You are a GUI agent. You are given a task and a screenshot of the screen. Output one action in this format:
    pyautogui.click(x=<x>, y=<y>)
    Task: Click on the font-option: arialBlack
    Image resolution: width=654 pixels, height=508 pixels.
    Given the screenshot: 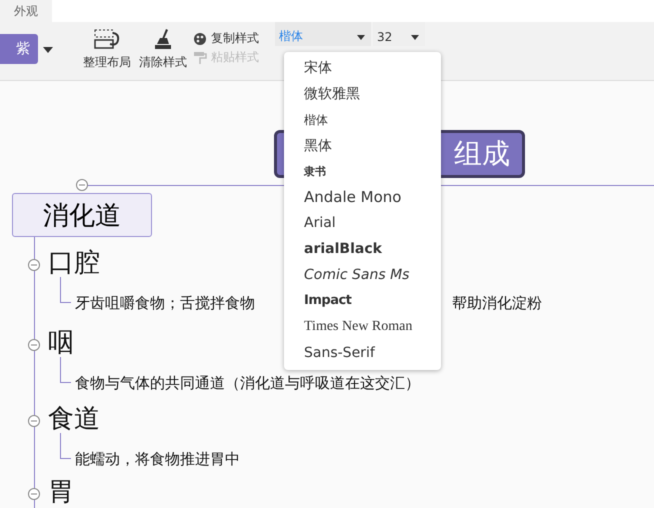 What is the action you would take?
    pyautogui.click(x=362, y=249)
    